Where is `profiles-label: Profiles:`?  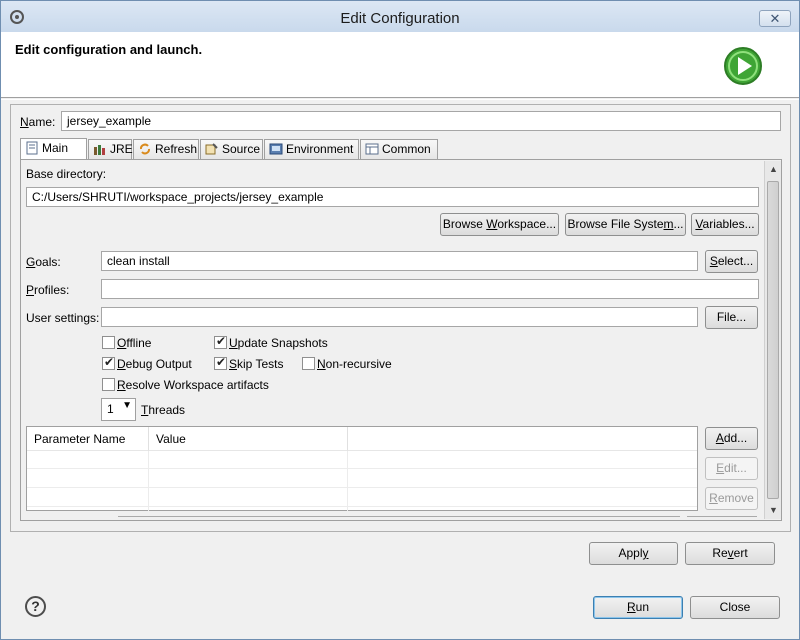 profiles-label: Profiles: is located at coordinates (48, 290).